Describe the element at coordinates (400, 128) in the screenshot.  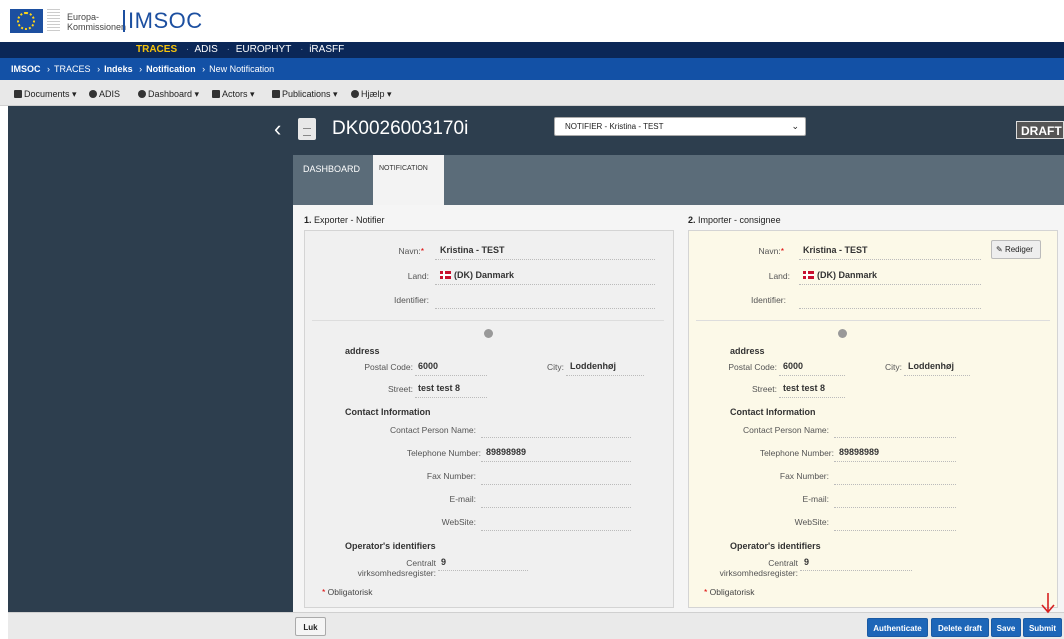
I see `certificate-id: DK0026003170i` at that location.